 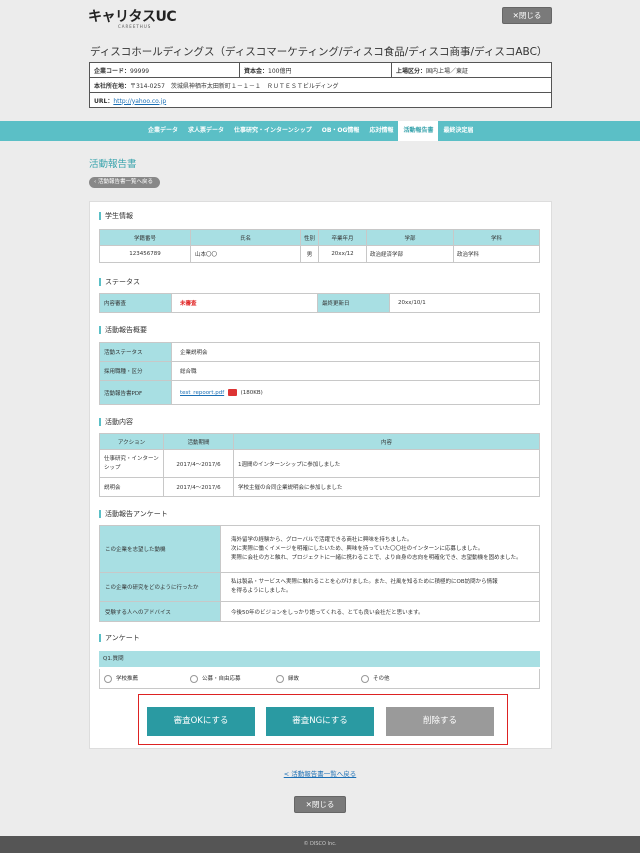 What do you see at coordinates (245, 254) in the screenshot?
I see `student-name: 山本〇〇` at bounding box center [245, 254].